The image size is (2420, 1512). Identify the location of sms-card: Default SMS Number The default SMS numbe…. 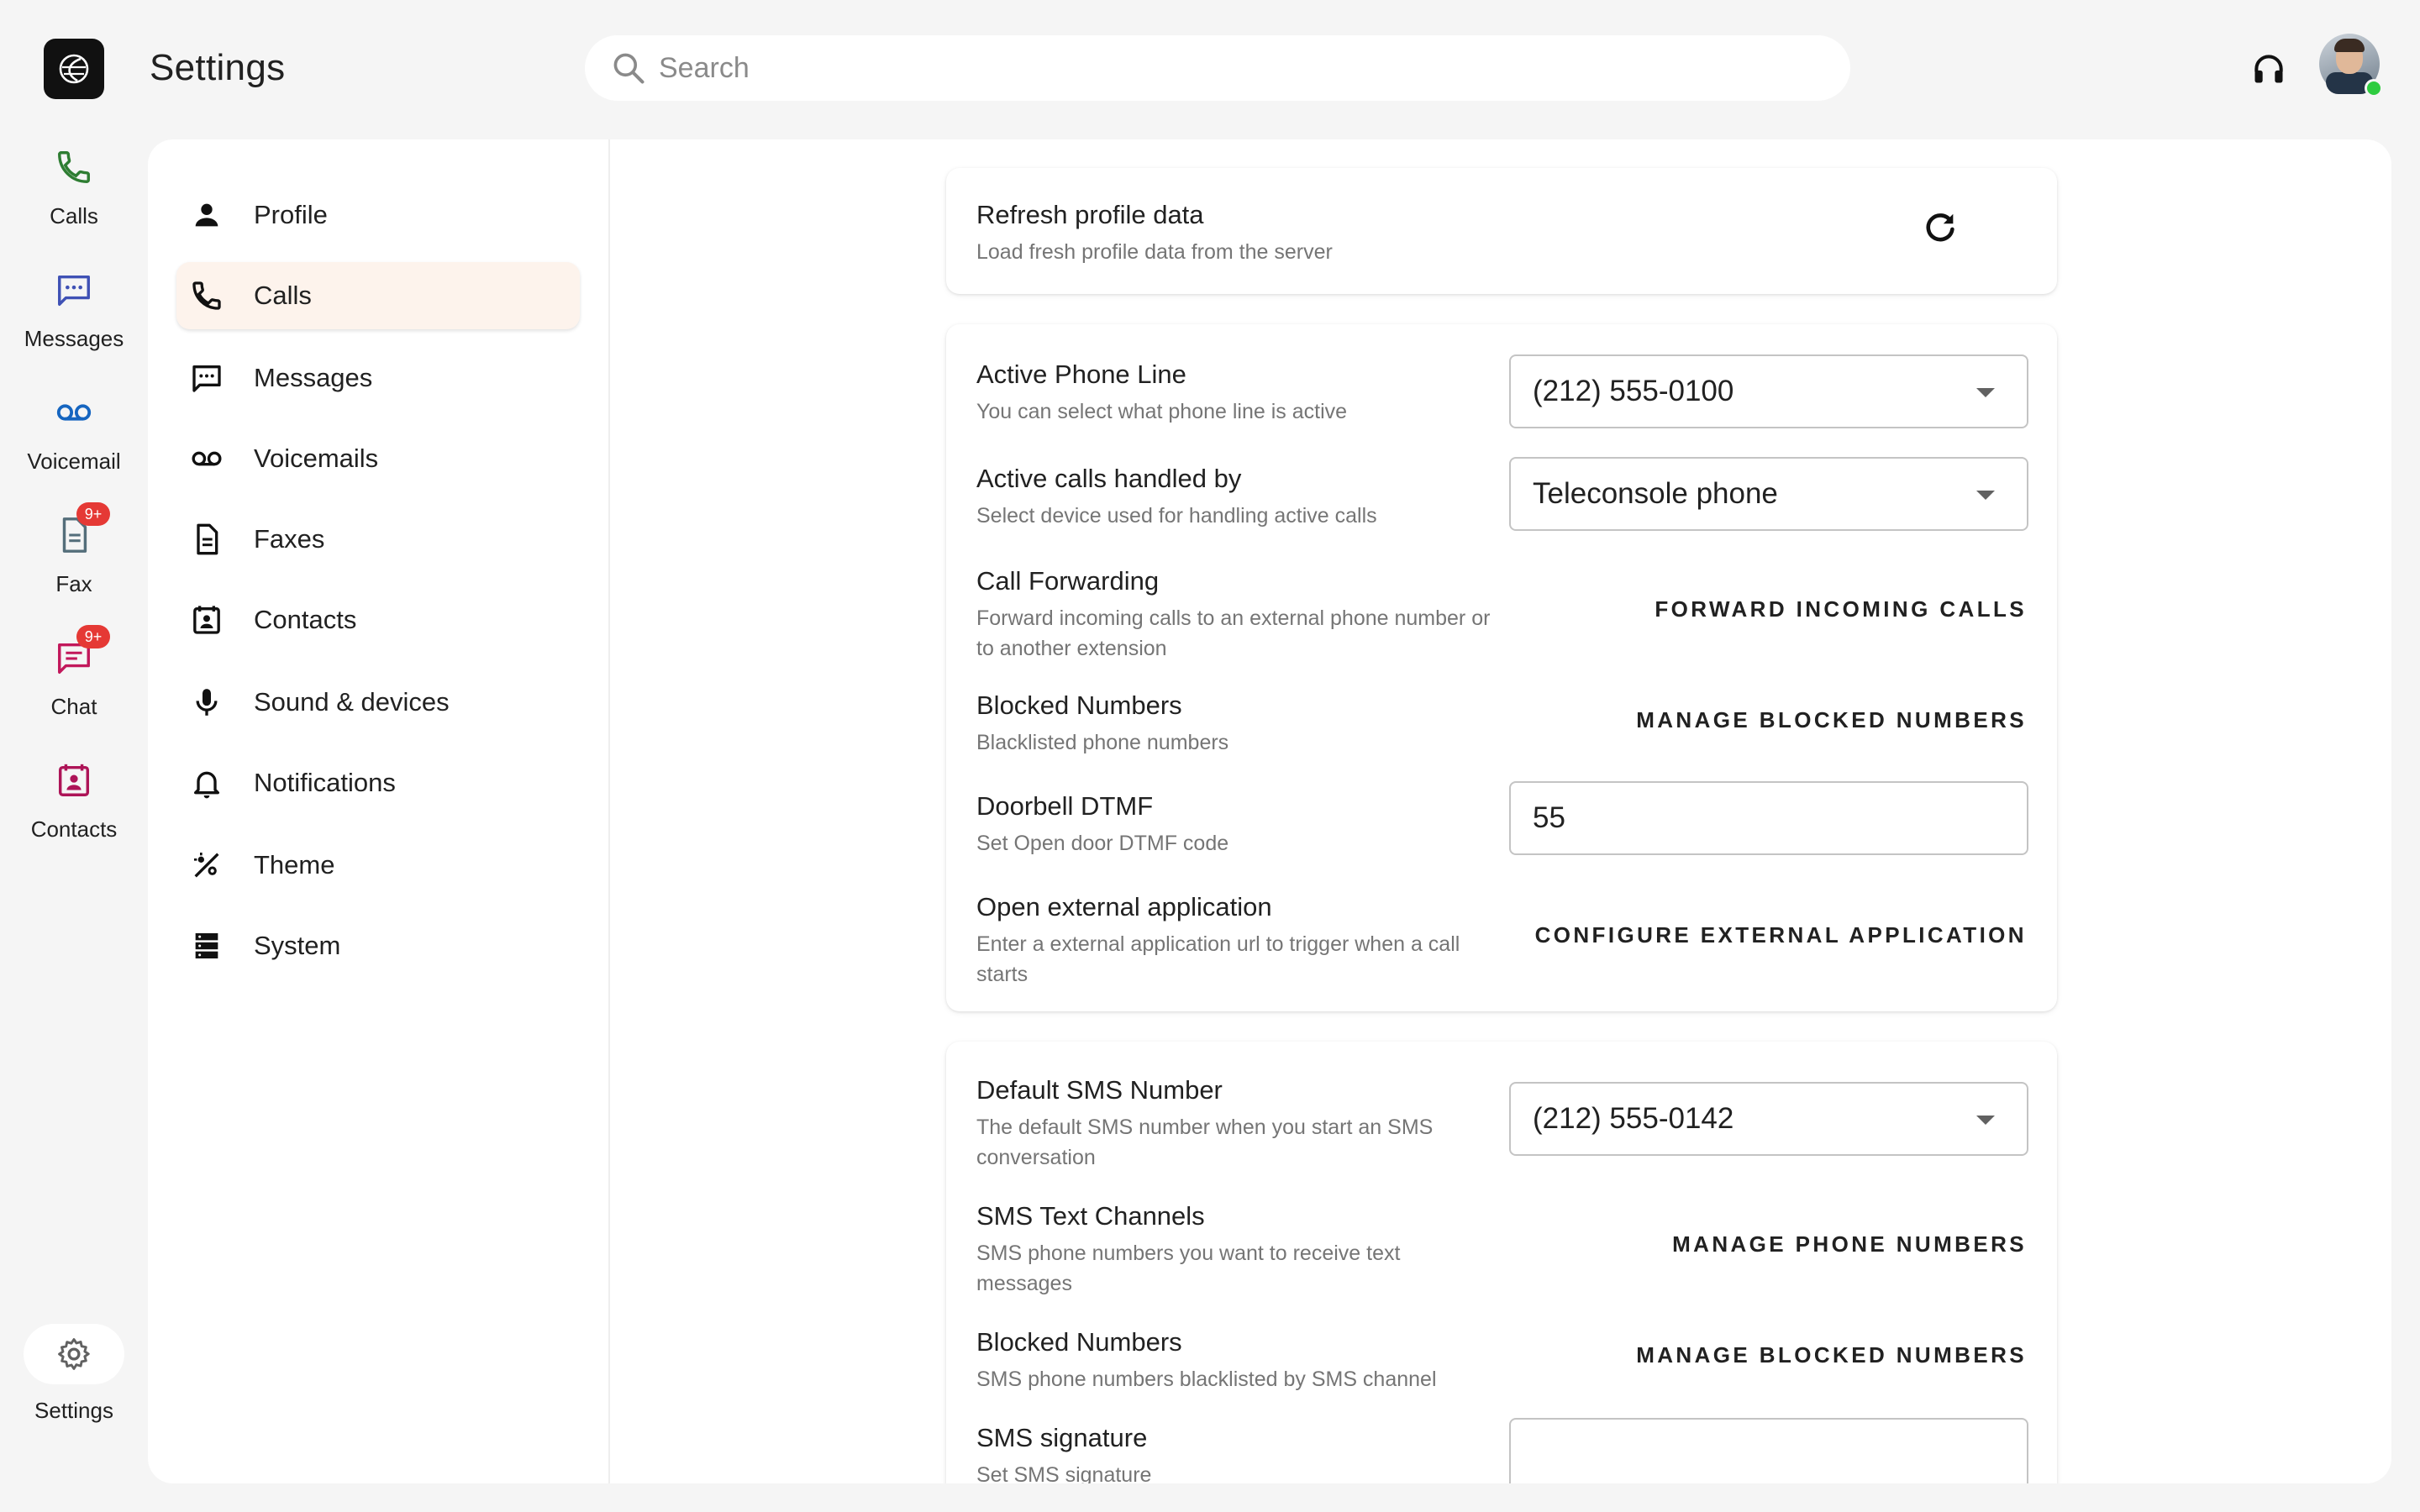
(1501, 1262).